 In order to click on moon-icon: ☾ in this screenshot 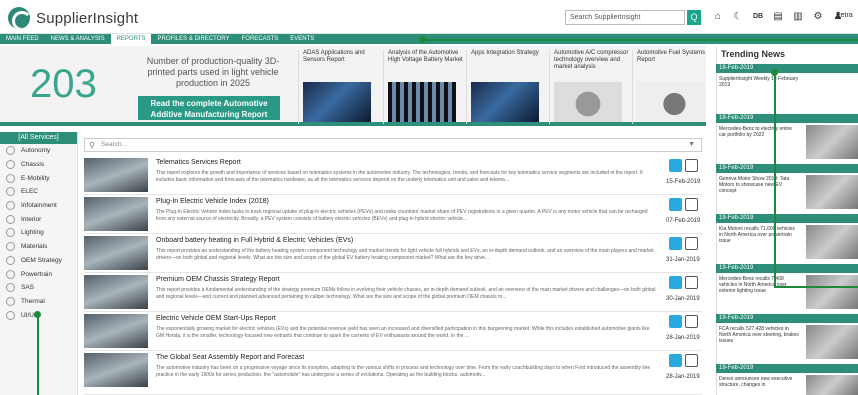, I will do `click(738, 16)`.